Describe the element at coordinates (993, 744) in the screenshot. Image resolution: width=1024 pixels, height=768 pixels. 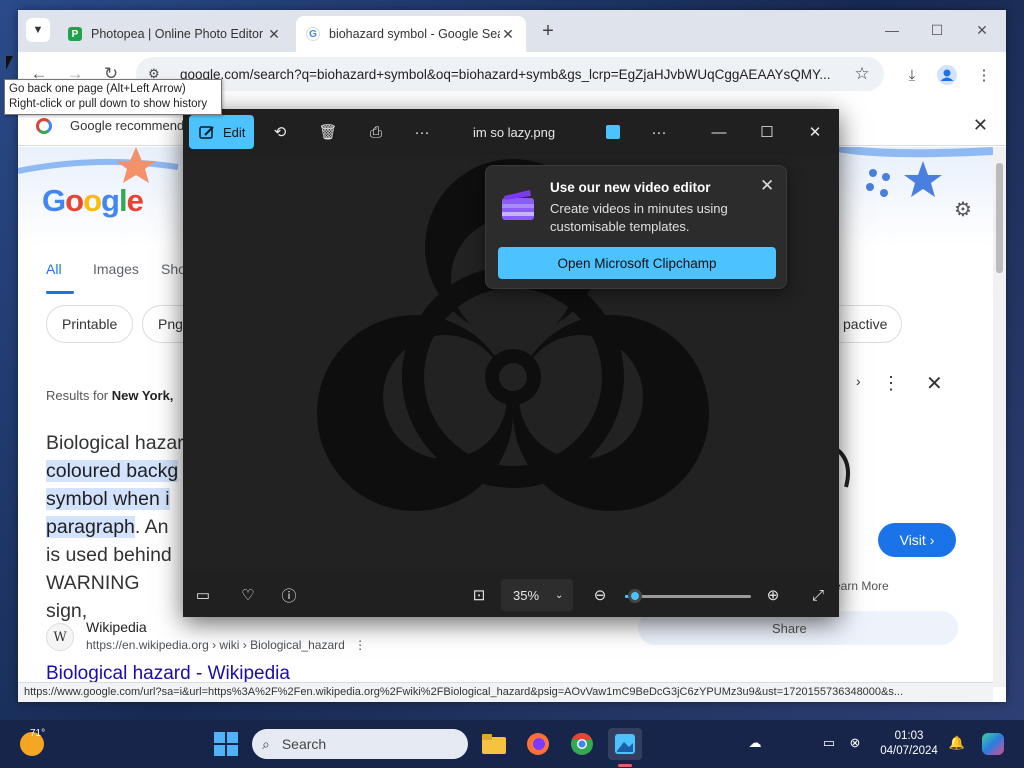
I see `copilot-icon` at that location.